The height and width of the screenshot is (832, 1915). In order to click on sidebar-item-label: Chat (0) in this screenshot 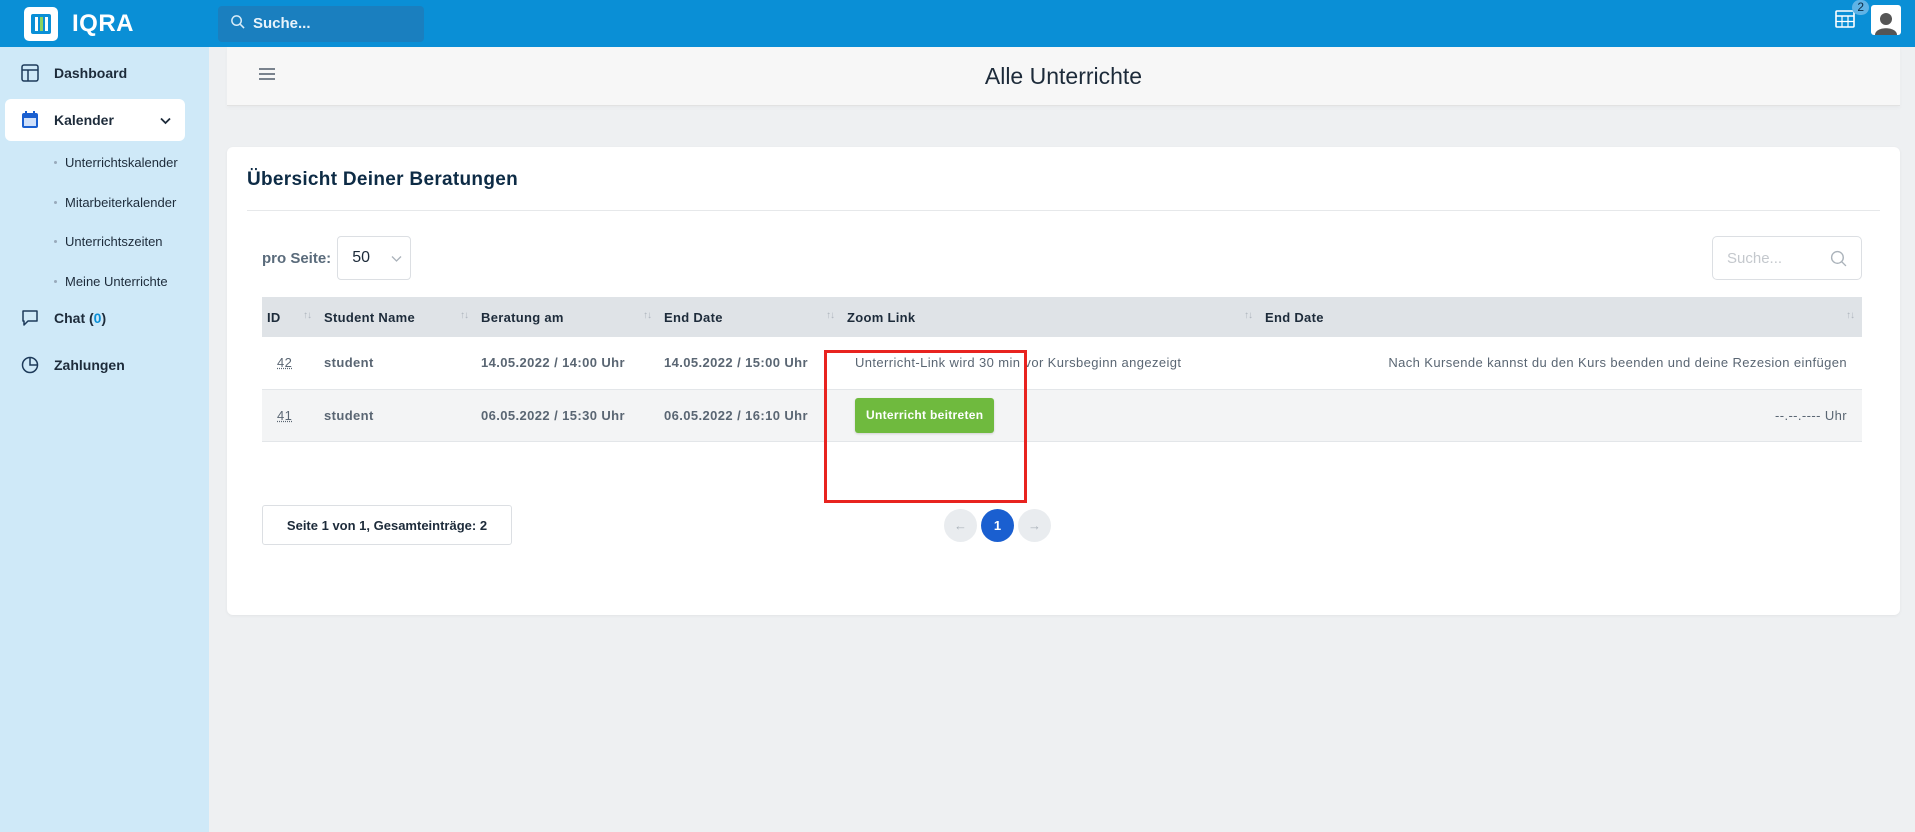, I will do `click(80, 318)`.